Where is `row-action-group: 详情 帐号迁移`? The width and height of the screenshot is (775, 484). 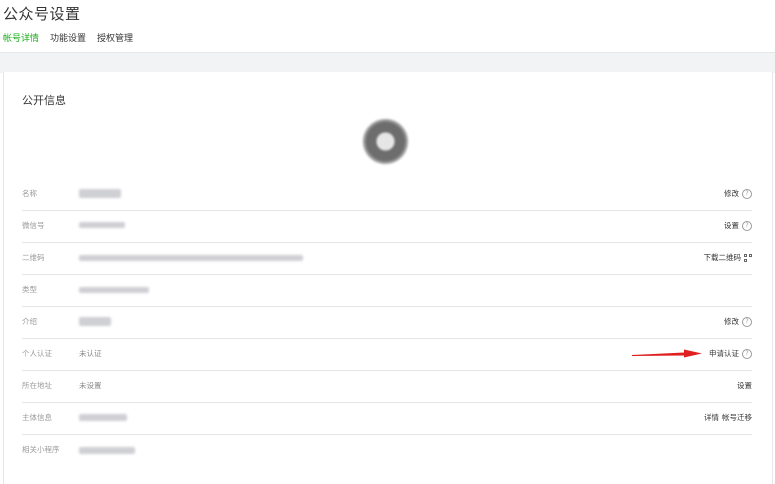
row-action-group: 详情 帐号迁移 is located at coordinates (728, 418).